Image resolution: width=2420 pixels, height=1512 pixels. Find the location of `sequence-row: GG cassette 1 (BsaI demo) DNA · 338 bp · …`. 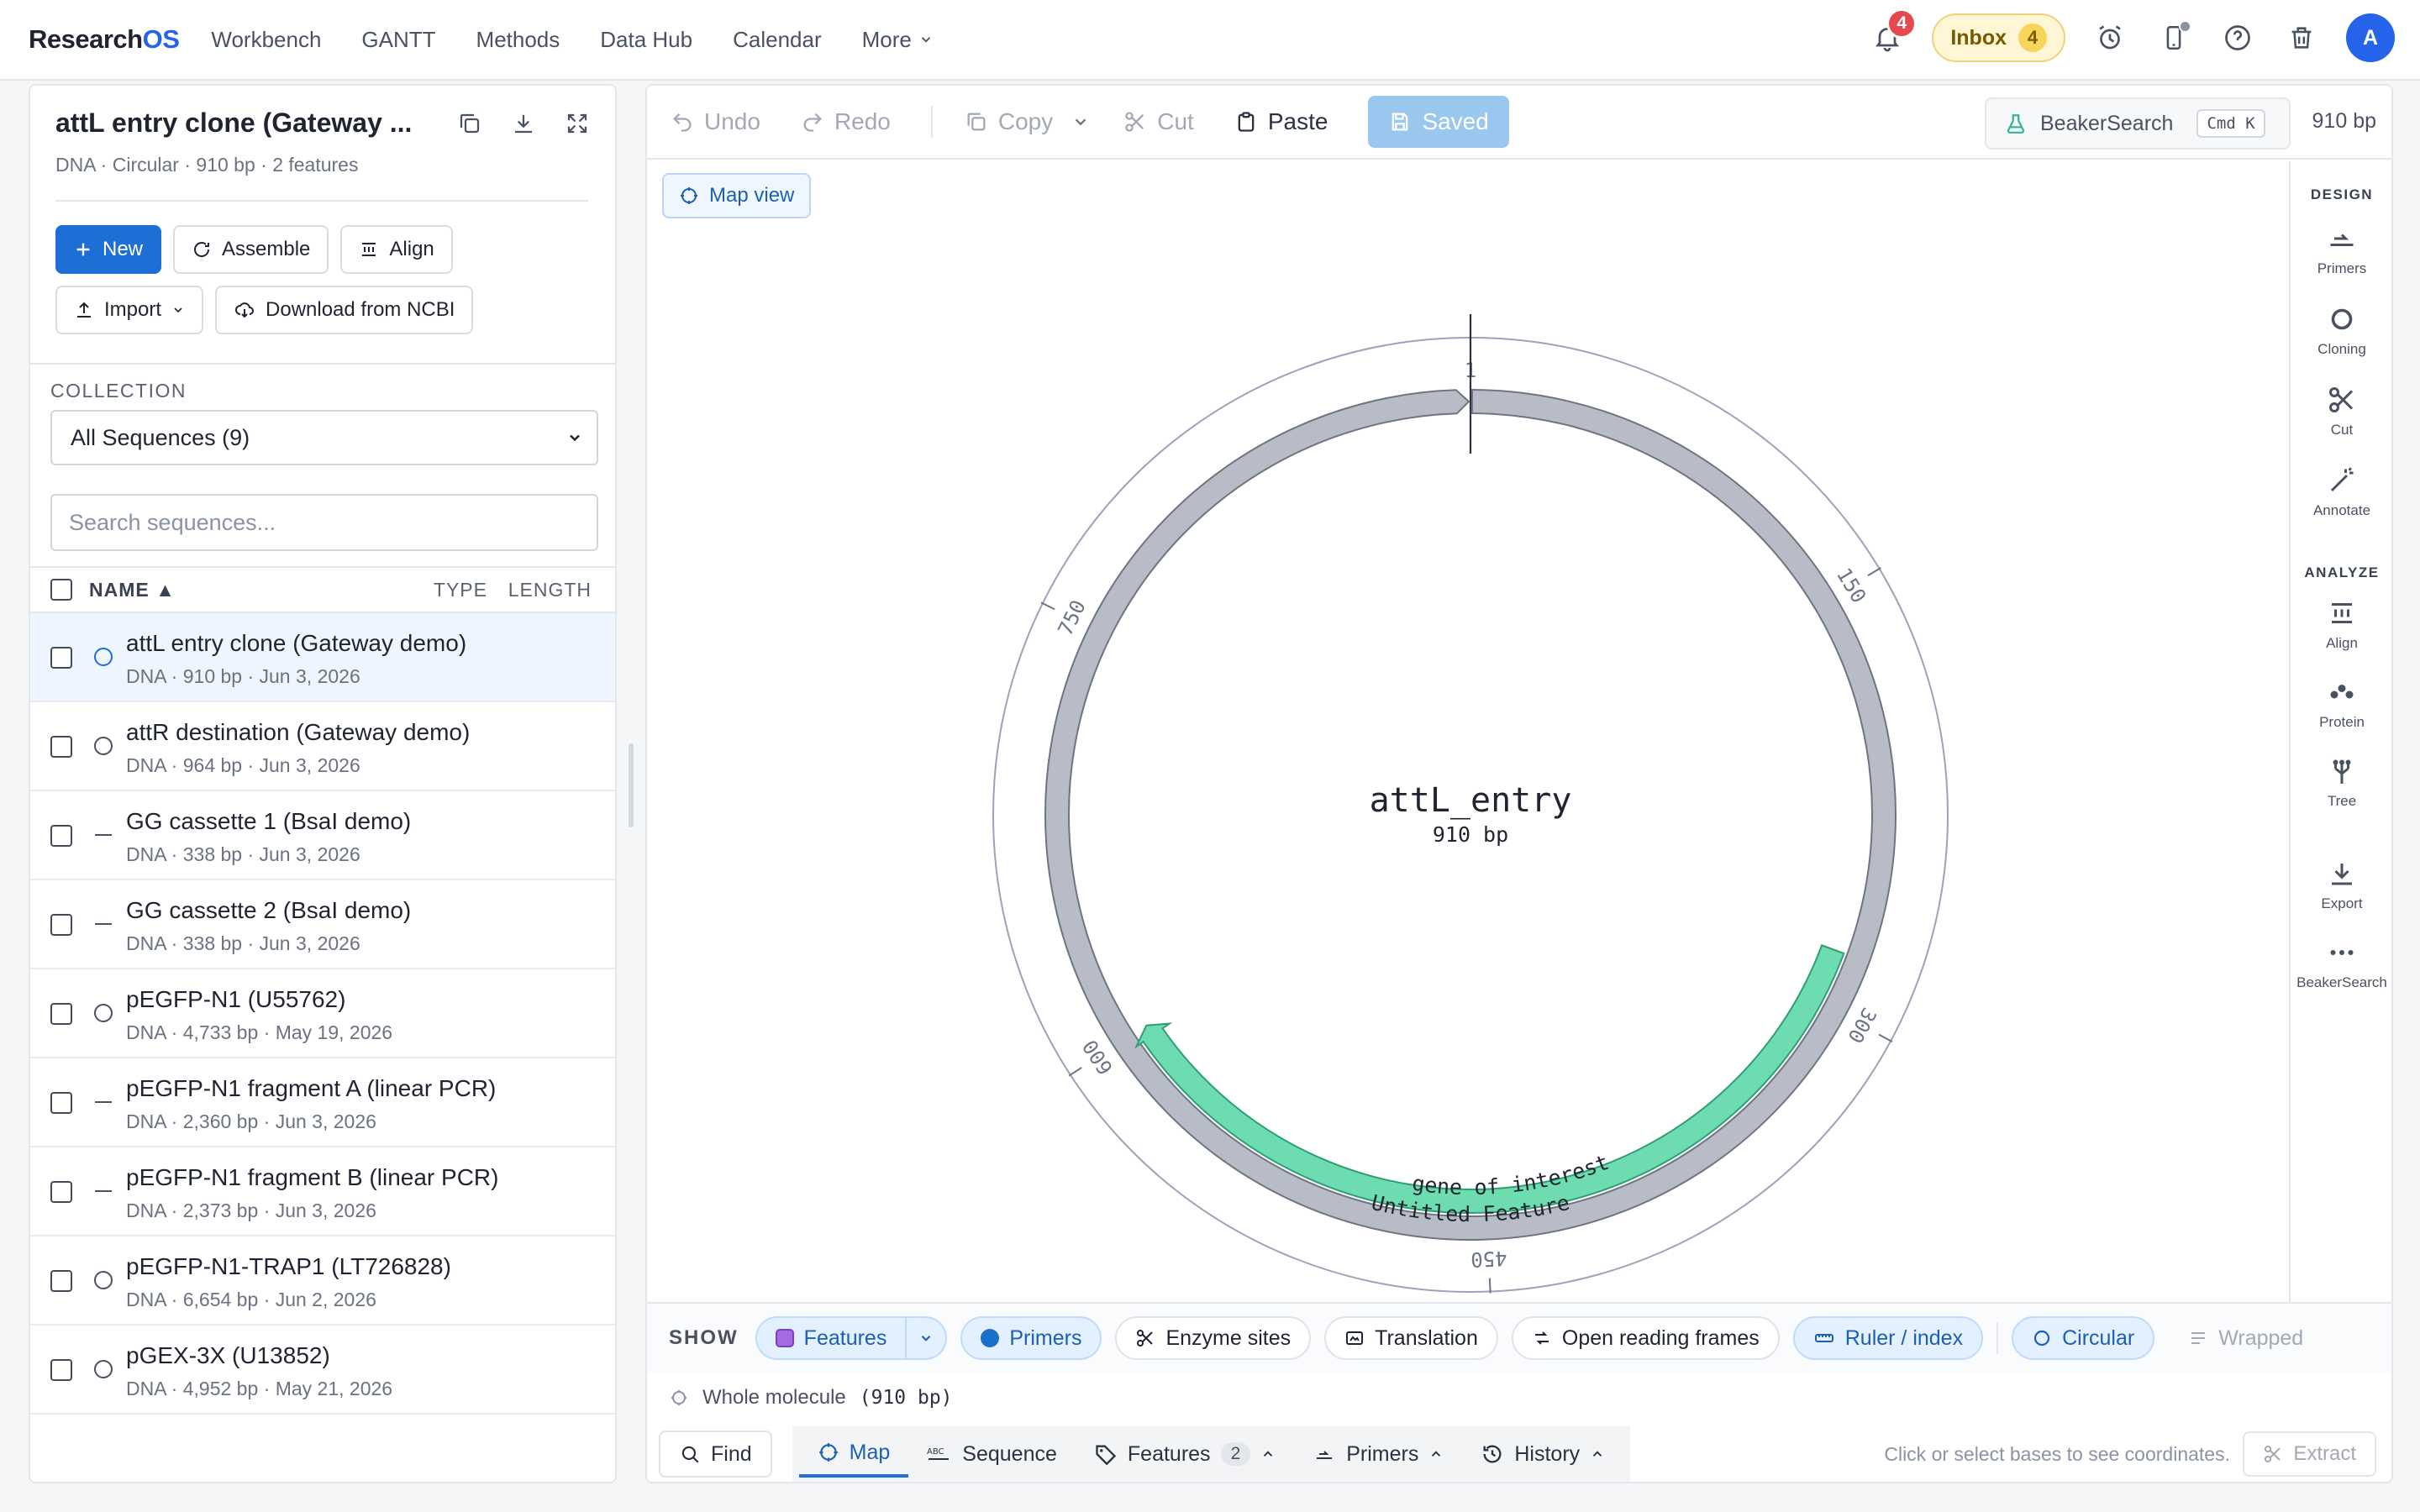

sequence-row: GG cassette 1 (BsaI demo) DNA · 338 bp · … is located at coordinates (322, 835).